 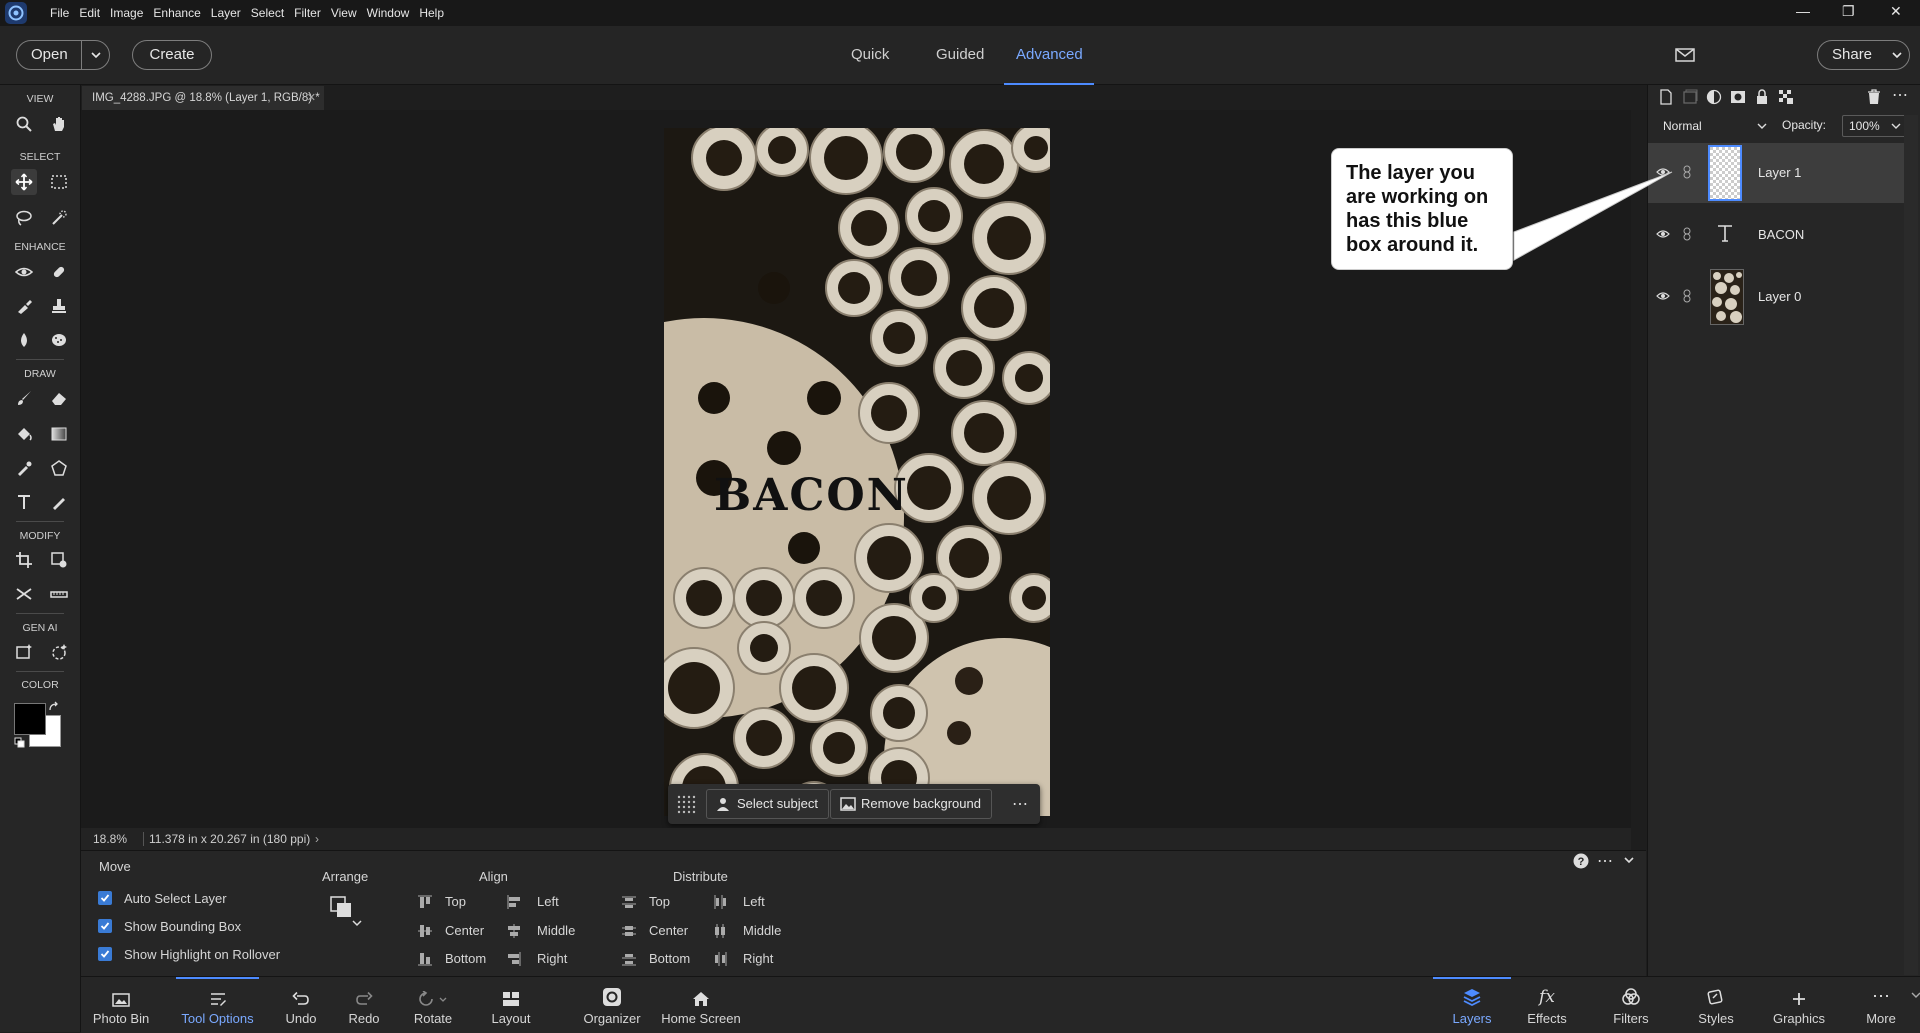 I want to click on open-button: Open, so click(x=63, y=55).